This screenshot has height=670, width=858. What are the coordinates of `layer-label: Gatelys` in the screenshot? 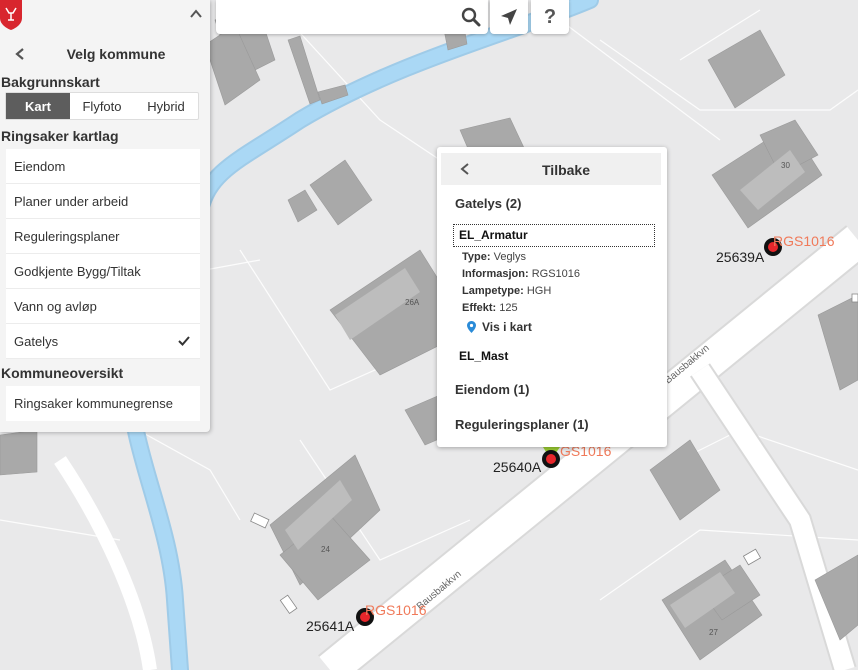 It's located at (36, 341).